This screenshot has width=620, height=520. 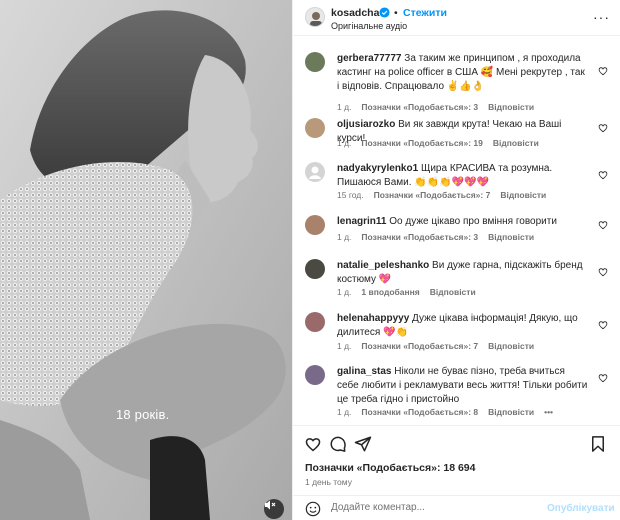 I want to click on commenter-username: gerbera77777, so click(x=369, y=58).